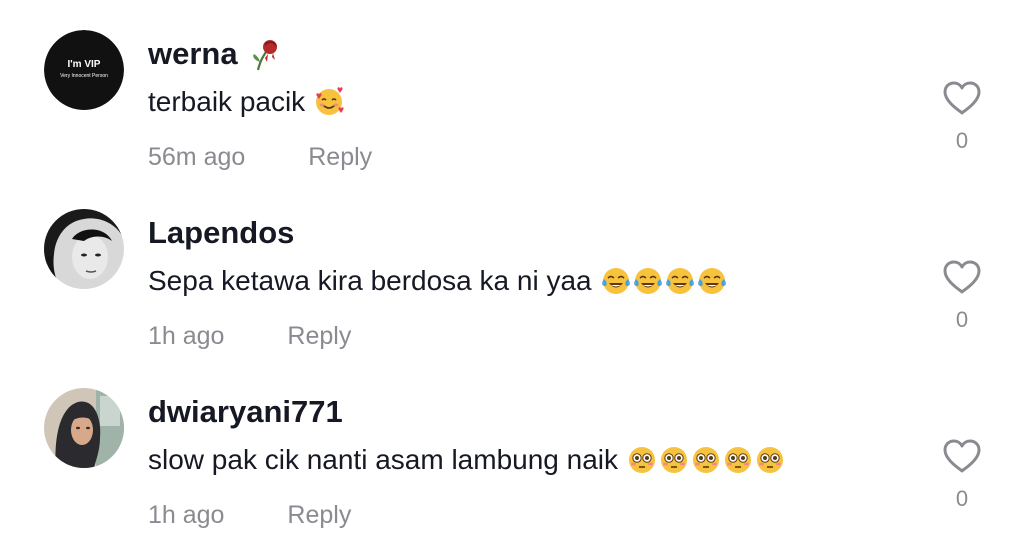 Image resolution: width=1032 pixels, height=552 pixels. I want to click on username-label: Lapendos, so click(221, 232).